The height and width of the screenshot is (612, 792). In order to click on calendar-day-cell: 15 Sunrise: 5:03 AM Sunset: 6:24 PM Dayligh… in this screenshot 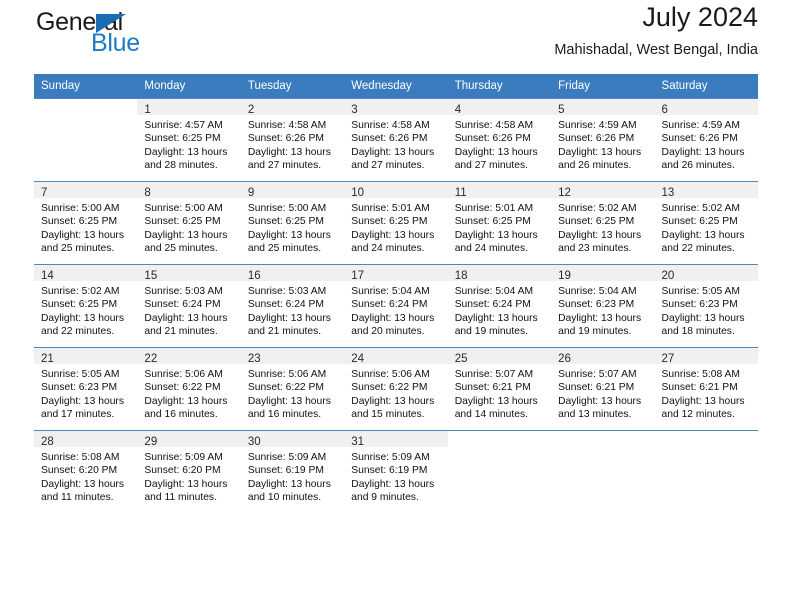, I will do `click(189, 306)`.